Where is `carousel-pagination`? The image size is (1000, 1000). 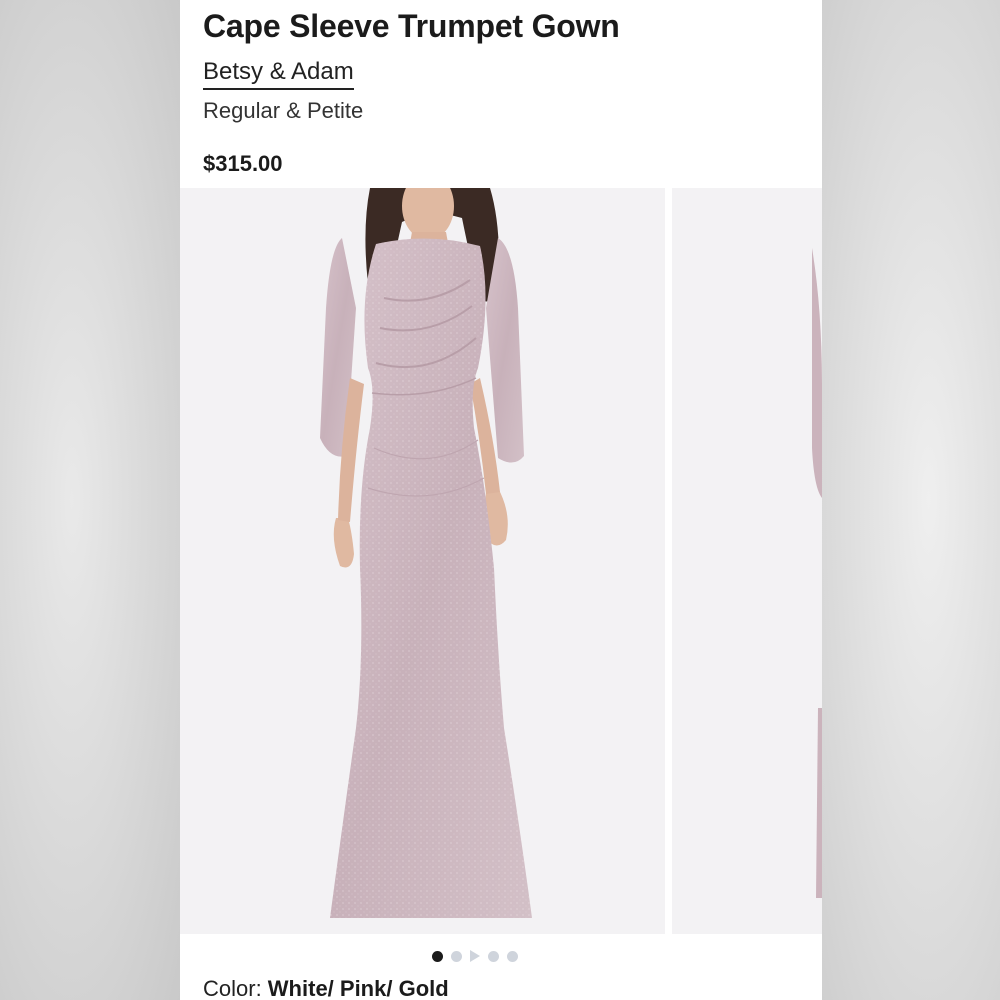 carousel-pagination is located at coordinates (475, 956).